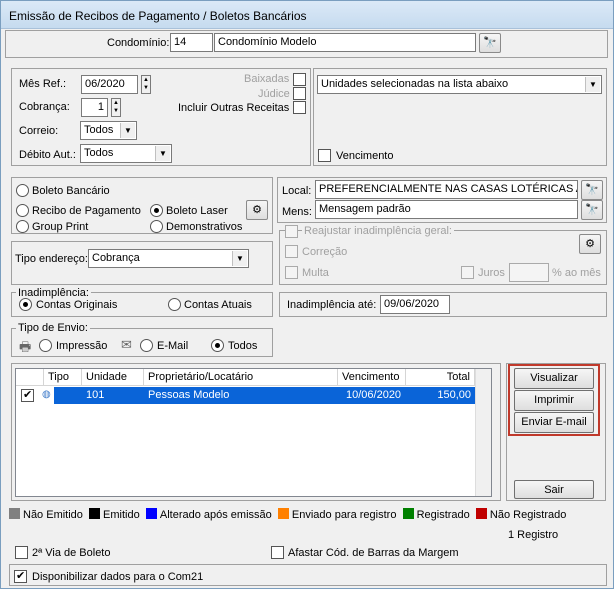 Image resolution: width=614 pixels, height=589 pixels. What do you see at coordinates (43, 84) in the screenshot?
I see `mes-ref-label: Mês Ref.:` at bounding box center [43, 84].